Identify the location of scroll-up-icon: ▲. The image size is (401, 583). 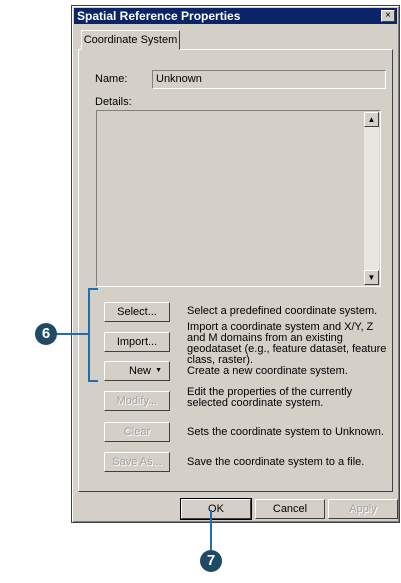
(371, 119).